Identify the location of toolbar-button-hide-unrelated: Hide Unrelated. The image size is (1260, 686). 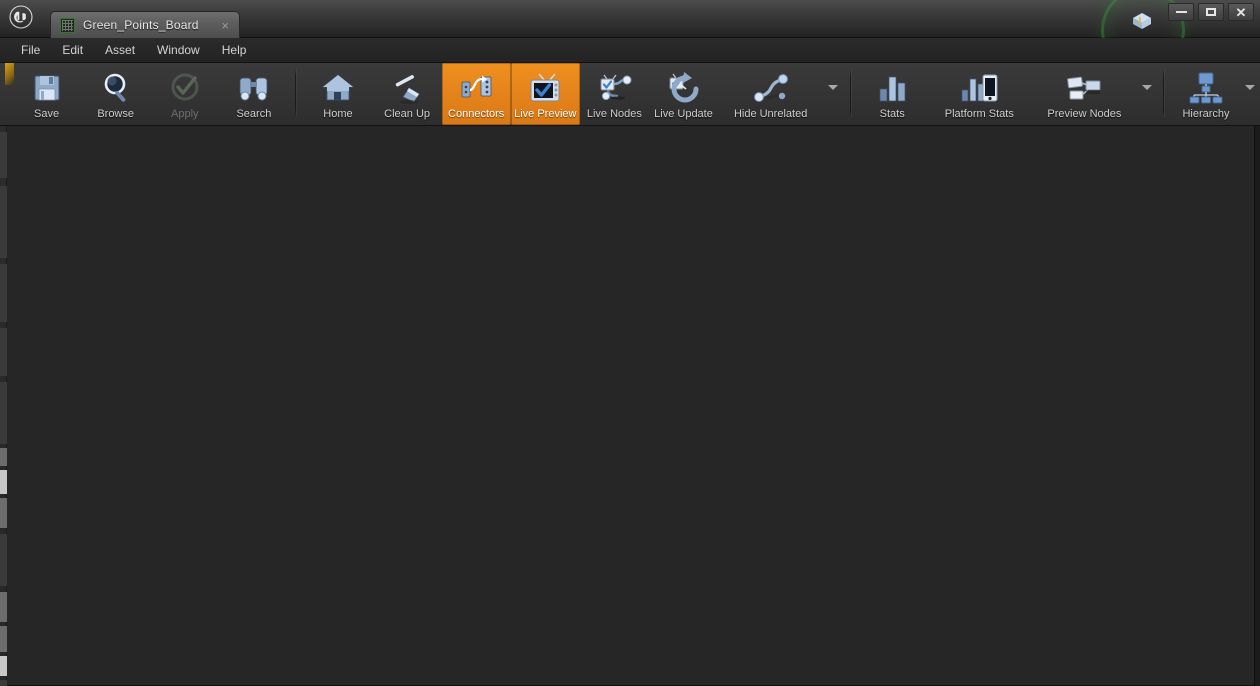
(770, 94).